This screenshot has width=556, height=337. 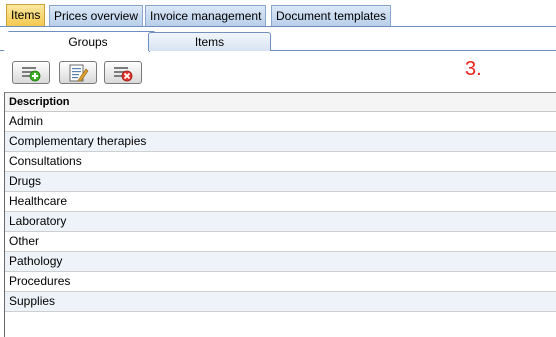 What do you see at coordinates (26, 15) in the screenshot?
I see `tab-items: Items` at bounding box center [26, 15].